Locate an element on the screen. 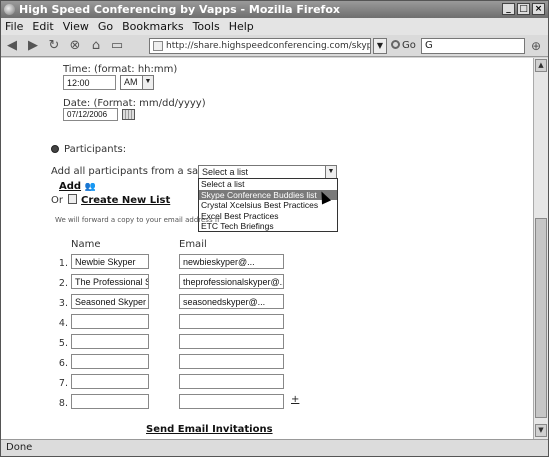  menu-help: Help is located at coordinates (241, 26).